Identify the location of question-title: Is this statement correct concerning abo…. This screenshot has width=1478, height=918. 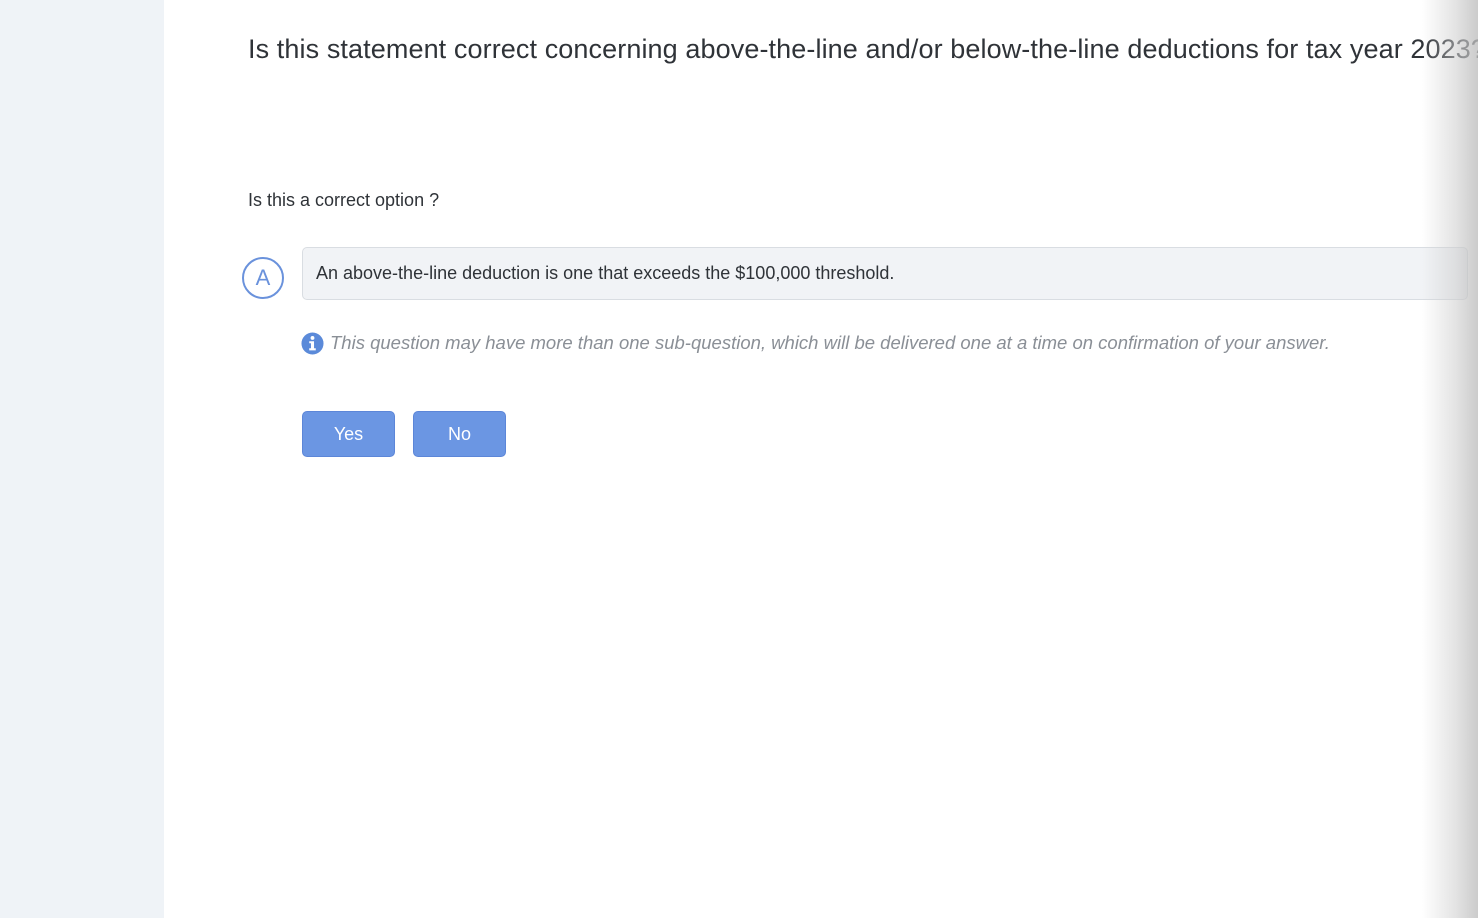
(863, 49).